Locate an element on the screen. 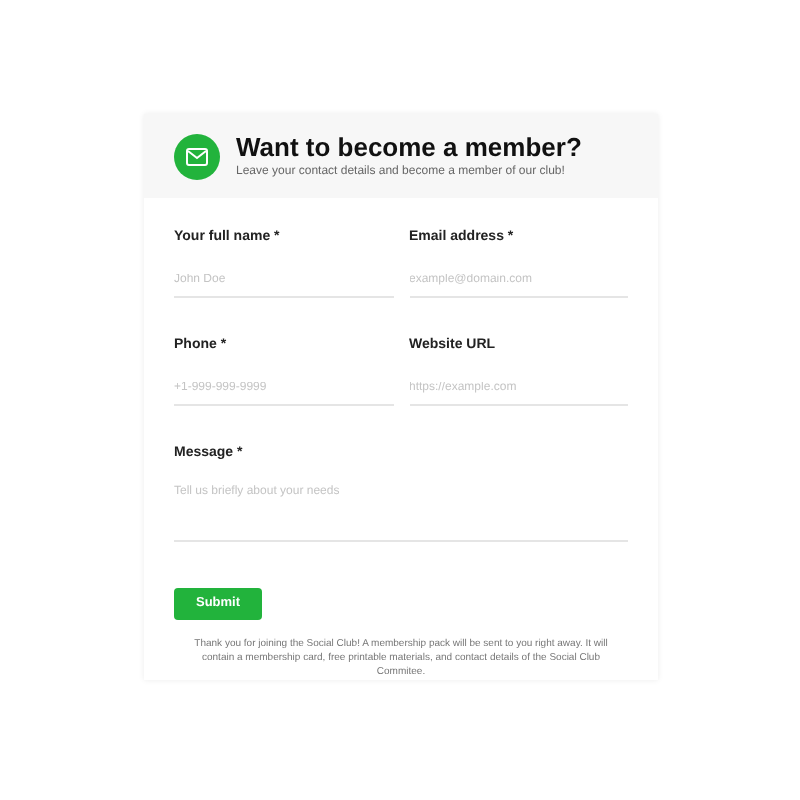 This screenshot has height=800, width=800. envelope-icon is located at coordinates (197, 156).